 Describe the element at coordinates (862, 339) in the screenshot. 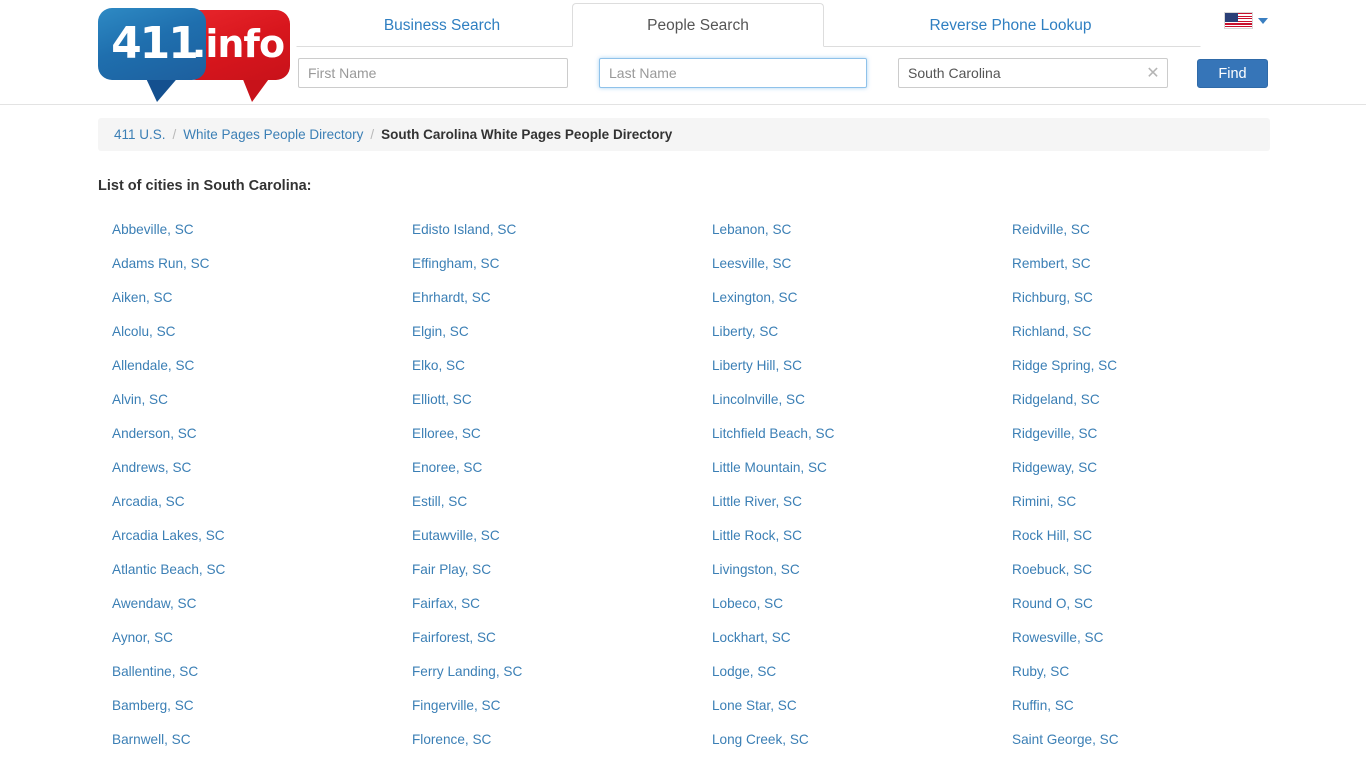

I see `city-link: Liberty, SC` at that location.